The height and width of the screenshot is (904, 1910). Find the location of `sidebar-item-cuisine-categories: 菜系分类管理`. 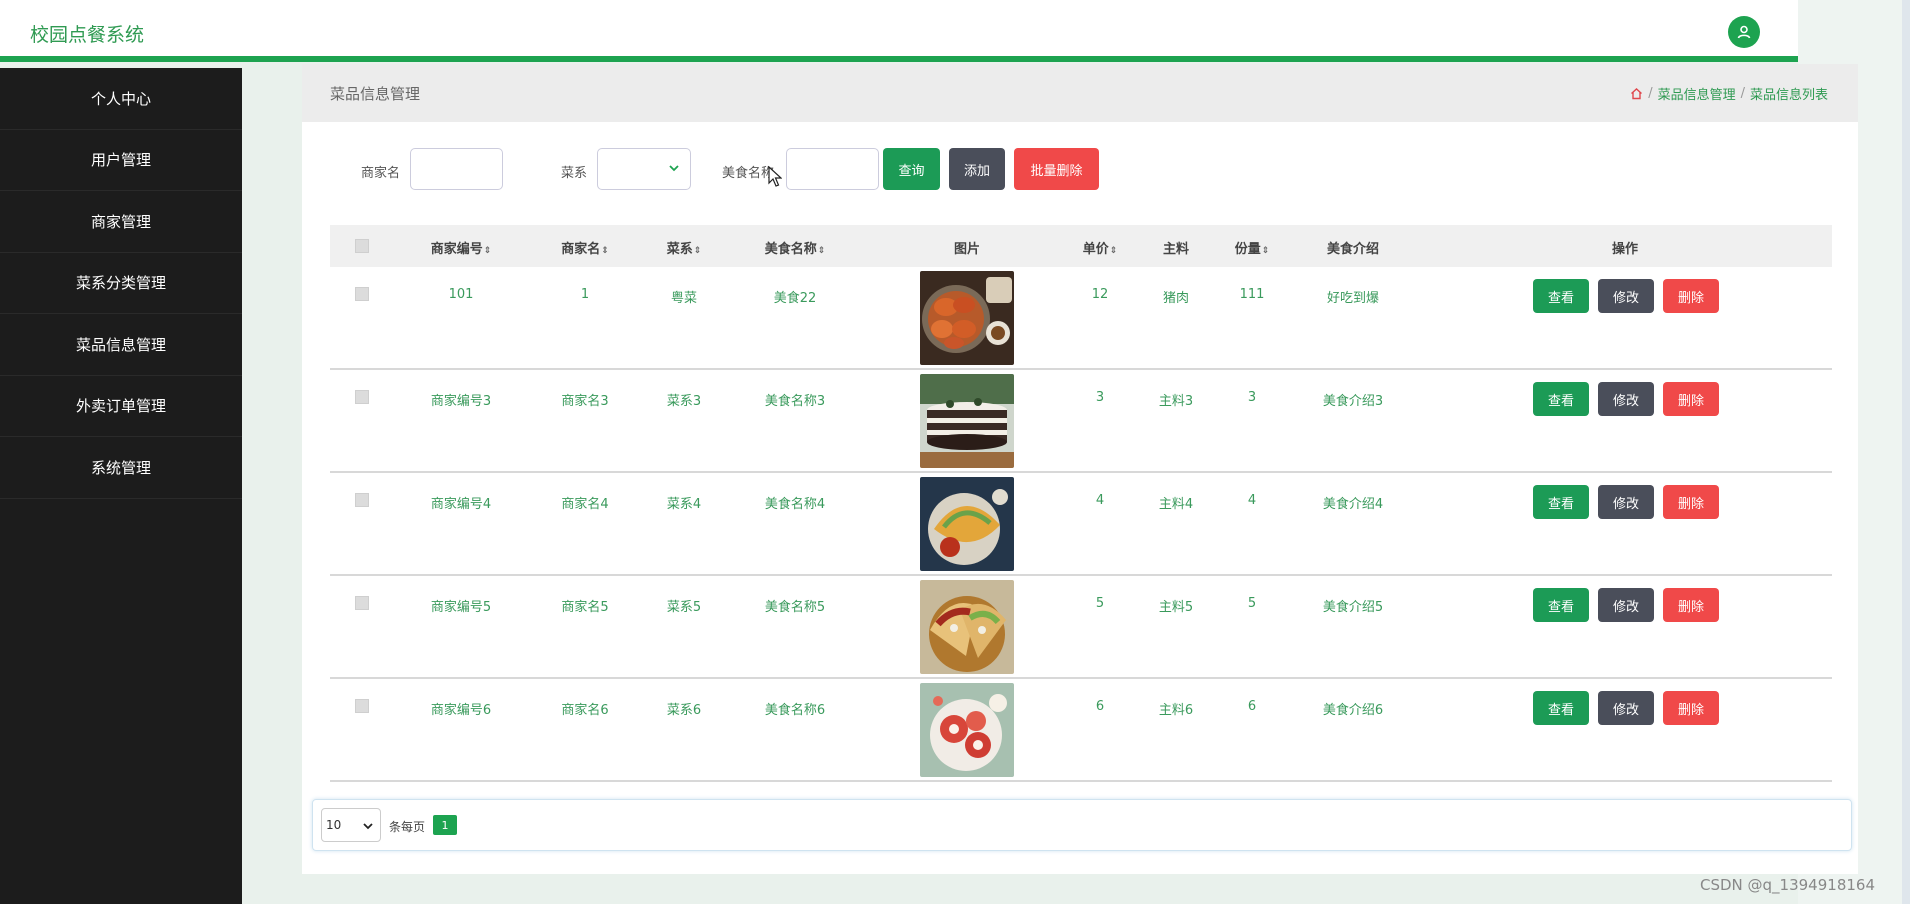

sidebar-item-cuisine-categories: 菜系分类管理 is located at coordinates (121, 283).